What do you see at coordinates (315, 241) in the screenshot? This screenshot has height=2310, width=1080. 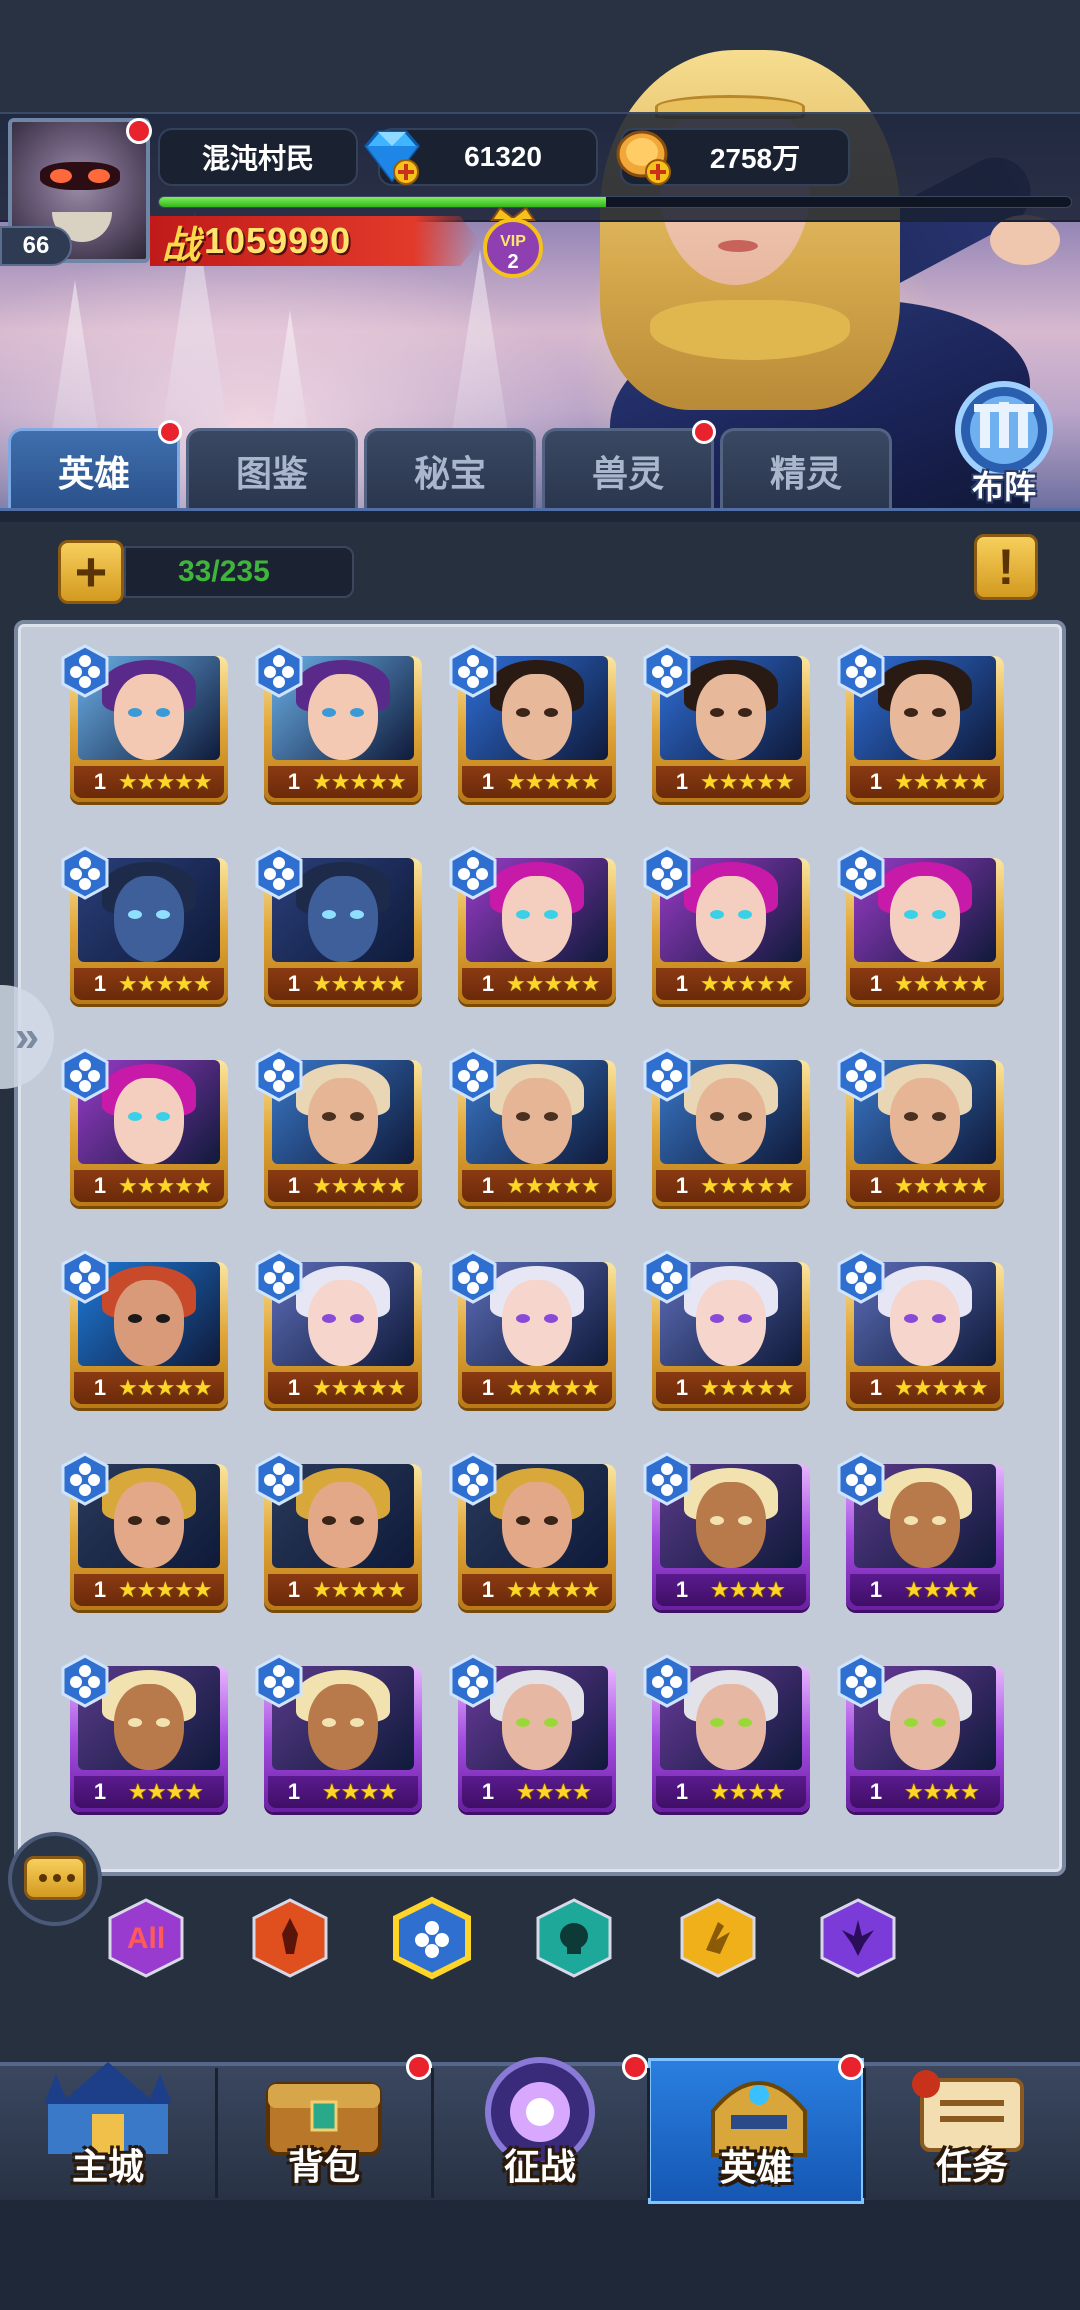 I see `combat-power-bar: 战 1059990` at bounding box center [315, 241].